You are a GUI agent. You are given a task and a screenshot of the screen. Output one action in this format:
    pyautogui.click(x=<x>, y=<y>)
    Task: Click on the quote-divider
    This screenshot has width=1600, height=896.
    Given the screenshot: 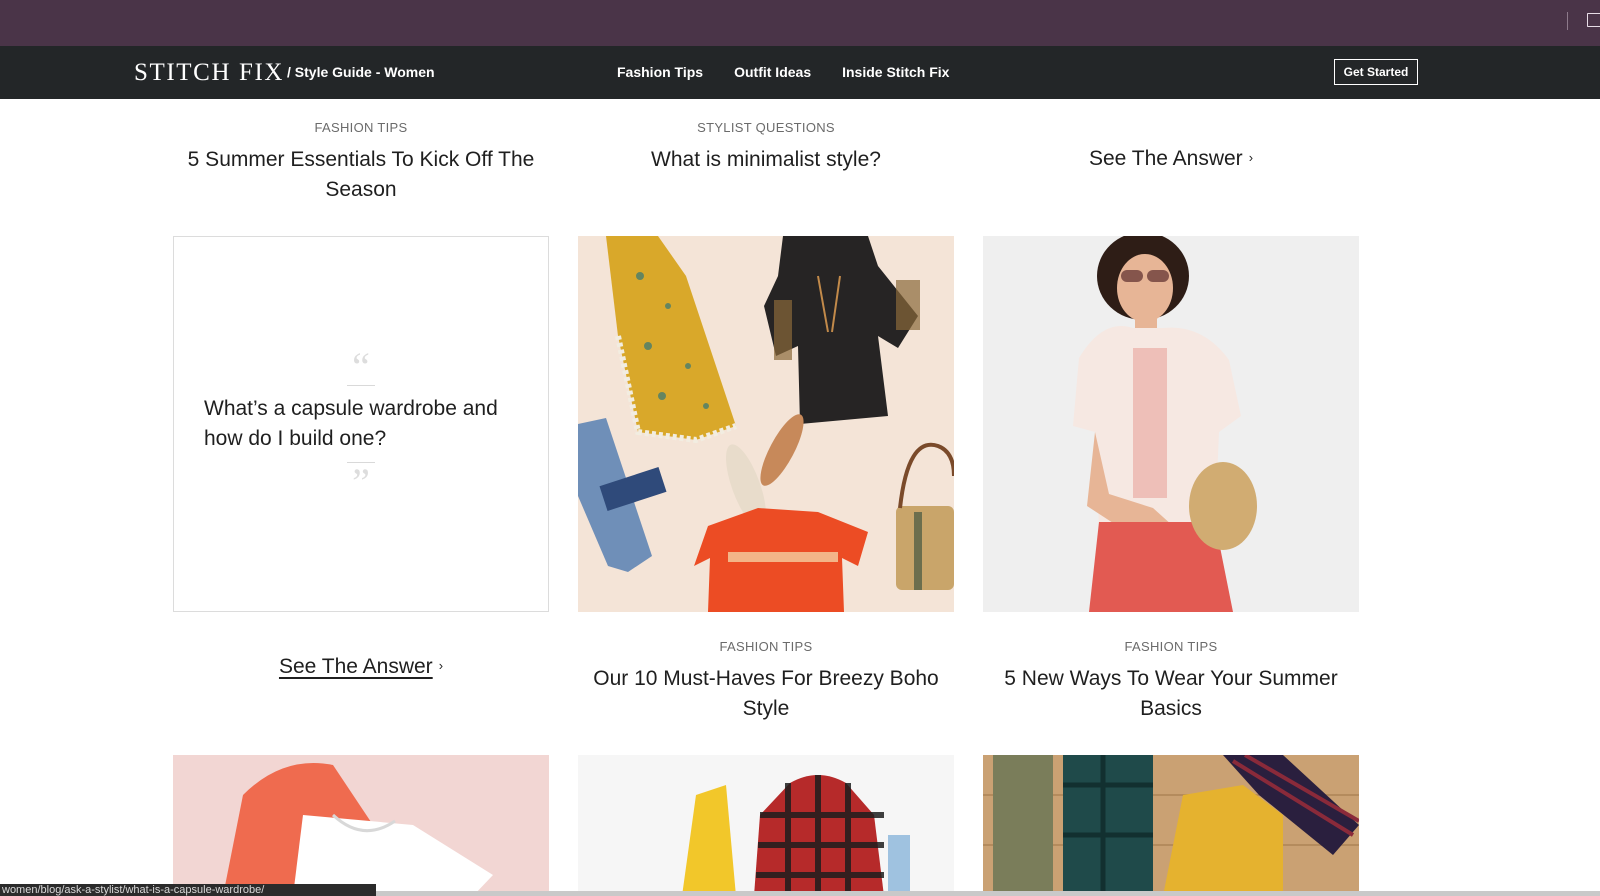 What is the action you would take?
    pyautogui.click(x=361, y=385)
    